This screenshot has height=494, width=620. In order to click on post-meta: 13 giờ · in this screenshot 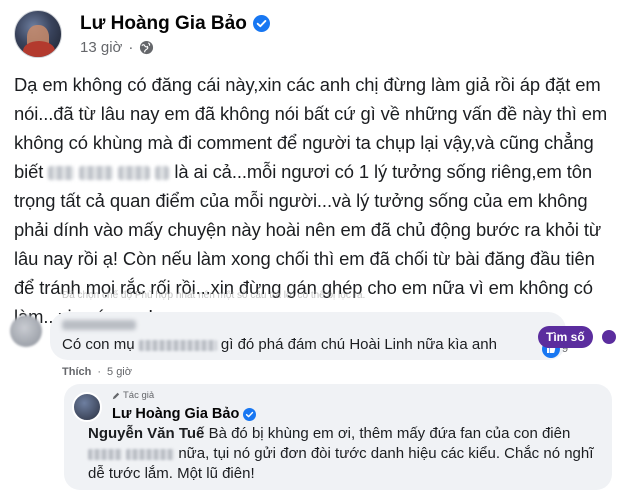, I will do `click(175, 47)`.